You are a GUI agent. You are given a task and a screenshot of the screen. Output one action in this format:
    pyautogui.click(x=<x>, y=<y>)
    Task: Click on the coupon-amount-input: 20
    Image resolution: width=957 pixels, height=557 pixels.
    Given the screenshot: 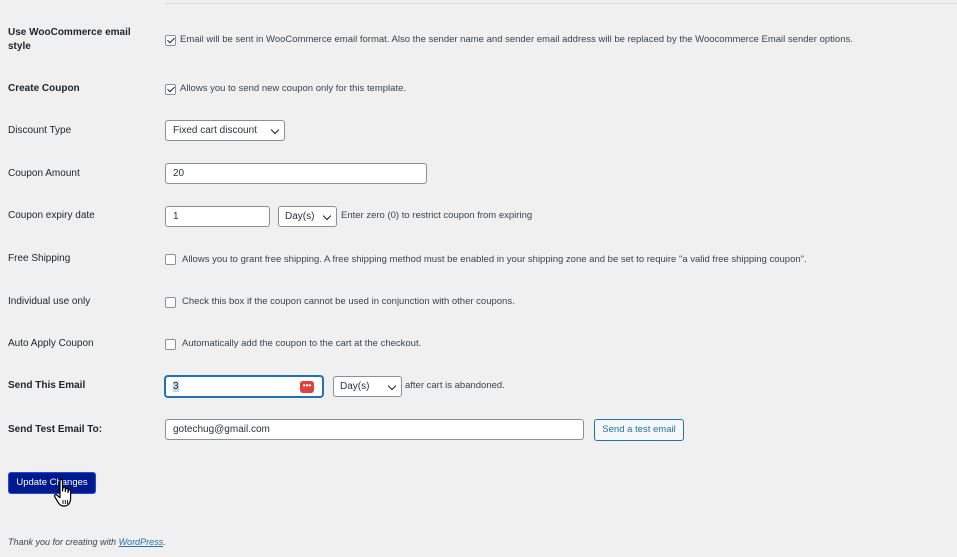 What is the action you would take?
    pyautogui.click(x=296, y=173)
    